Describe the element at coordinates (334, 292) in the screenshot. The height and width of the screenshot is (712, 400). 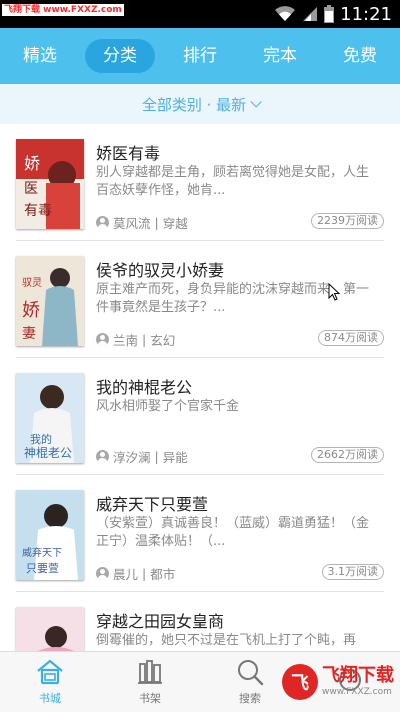
I see `mouse-cursor-icon` at that location.